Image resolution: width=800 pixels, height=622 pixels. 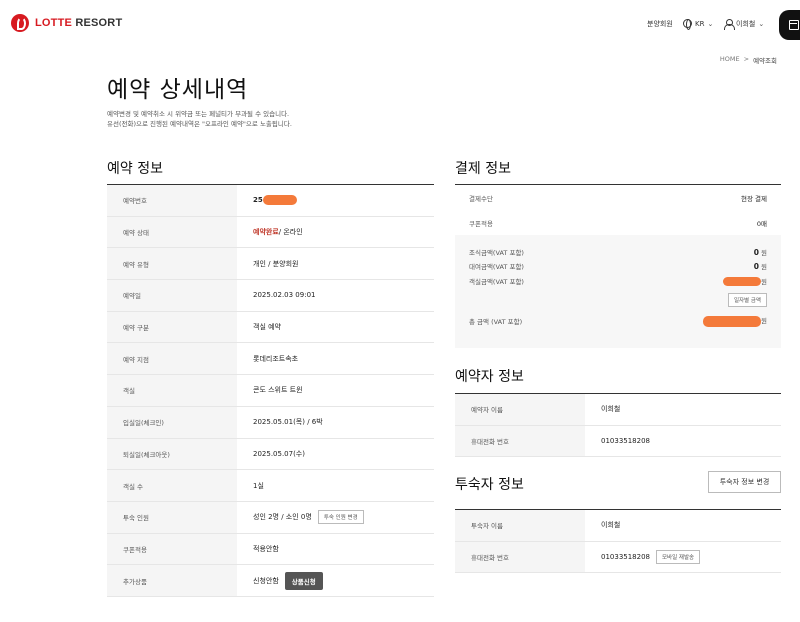 What do you see at coordinates (270, 422) in the screenshot?
I see `table-row: 입실일(체크인) 2025.05.01(목) / 6박` at bounding box center [270, 422].